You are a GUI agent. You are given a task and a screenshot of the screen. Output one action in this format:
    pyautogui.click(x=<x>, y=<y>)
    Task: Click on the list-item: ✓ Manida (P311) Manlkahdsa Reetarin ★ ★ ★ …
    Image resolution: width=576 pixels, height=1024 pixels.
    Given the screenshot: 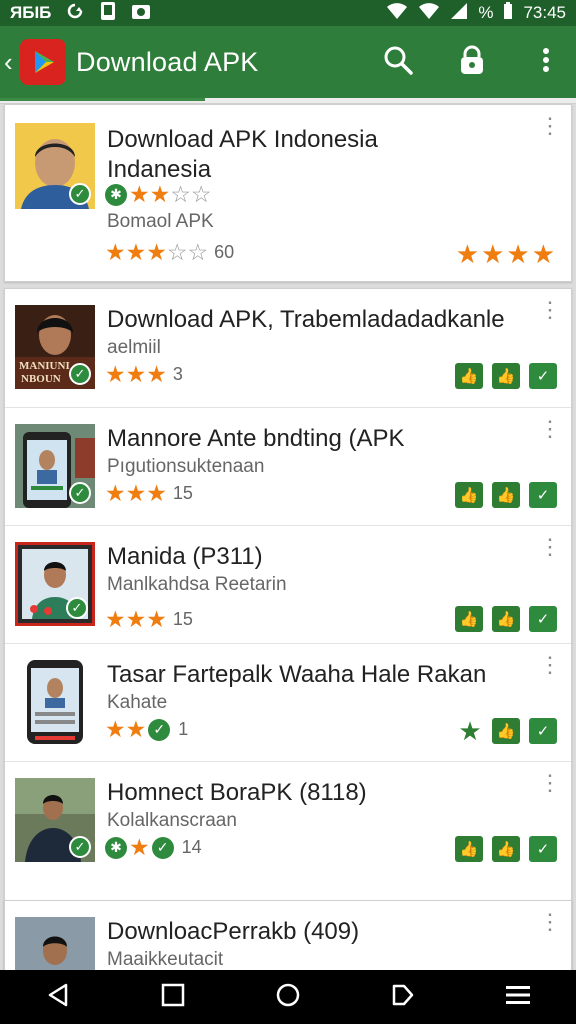 What is the action you would take?
    pyautogui.click(x=288, y=584)
    